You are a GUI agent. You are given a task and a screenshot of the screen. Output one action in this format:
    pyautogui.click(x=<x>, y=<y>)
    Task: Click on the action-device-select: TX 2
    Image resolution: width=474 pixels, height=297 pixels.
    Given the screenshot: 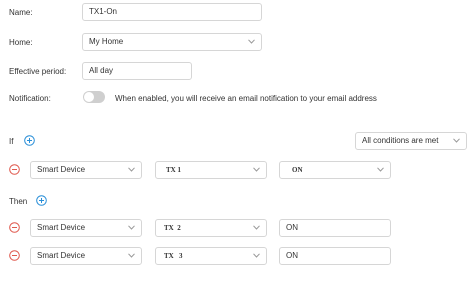 What is the action you would take?
    pyautogui.click(x=211, y=228)
    